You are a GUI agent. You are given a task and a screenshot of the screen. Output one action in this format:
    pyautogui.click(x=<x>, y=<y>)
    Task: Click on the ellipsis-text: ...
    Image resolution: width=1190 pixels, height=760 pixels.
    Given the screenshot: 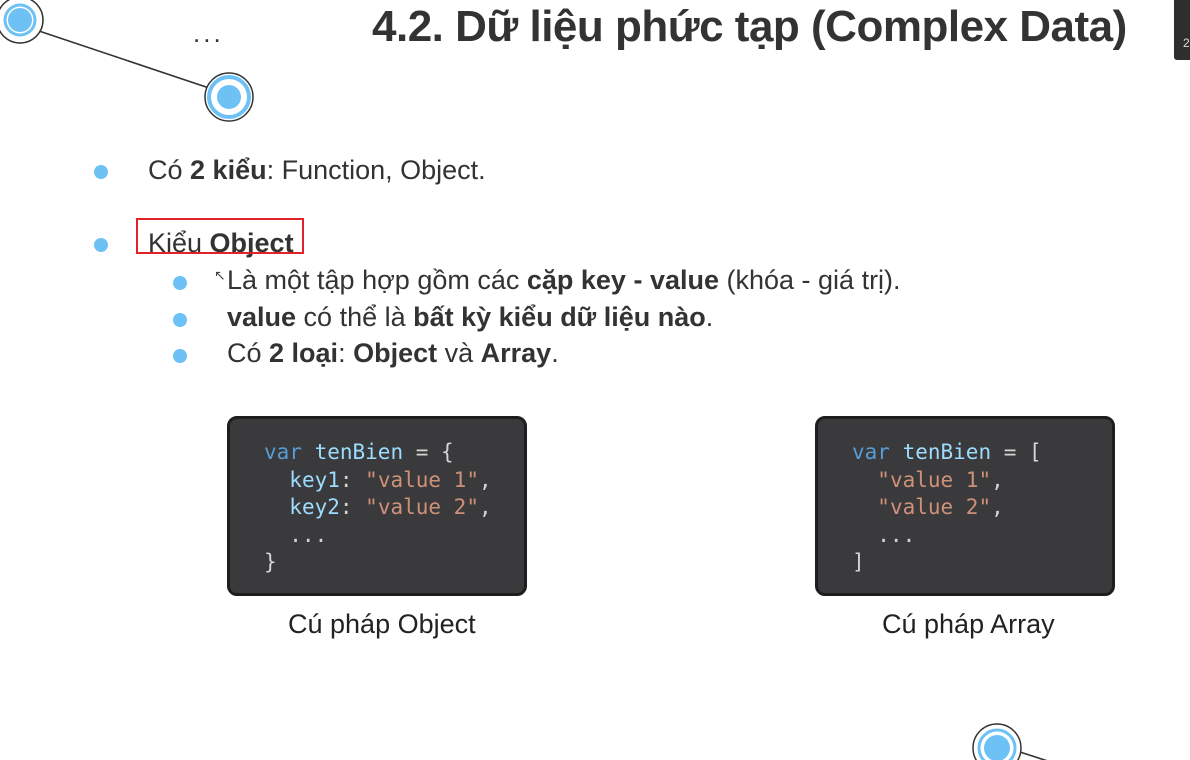 What is the action you would take?
    pyautogui.click(x=208, y=33)
    